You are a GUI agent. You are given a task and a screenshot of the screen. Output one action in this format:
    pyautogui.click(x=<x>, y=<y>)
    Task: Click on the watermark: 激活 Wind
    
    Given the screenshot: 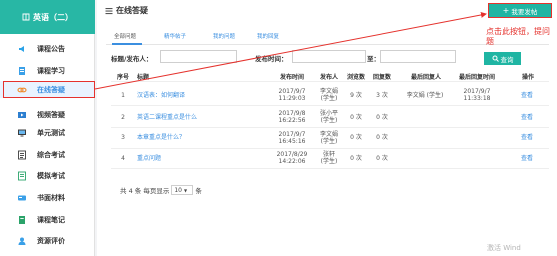 What is the action you would take?
    pyautogui.click(x=504, y=248)
    